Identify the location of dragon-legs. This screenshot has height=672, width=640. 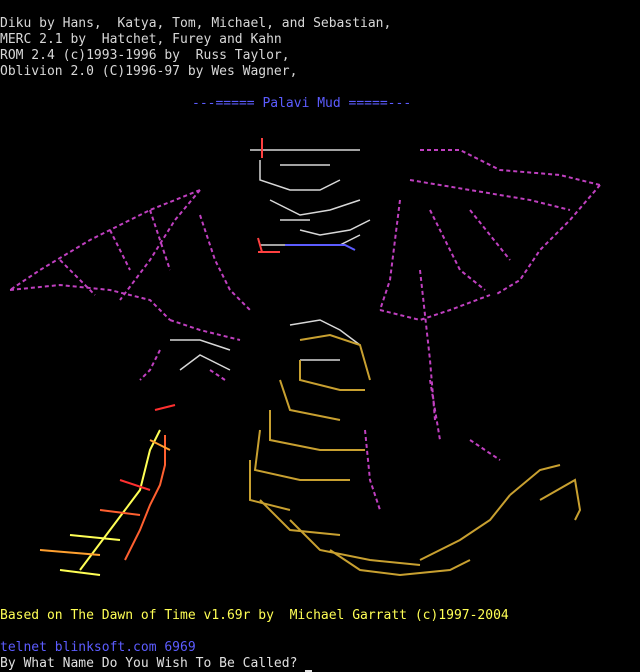
(320, 430).